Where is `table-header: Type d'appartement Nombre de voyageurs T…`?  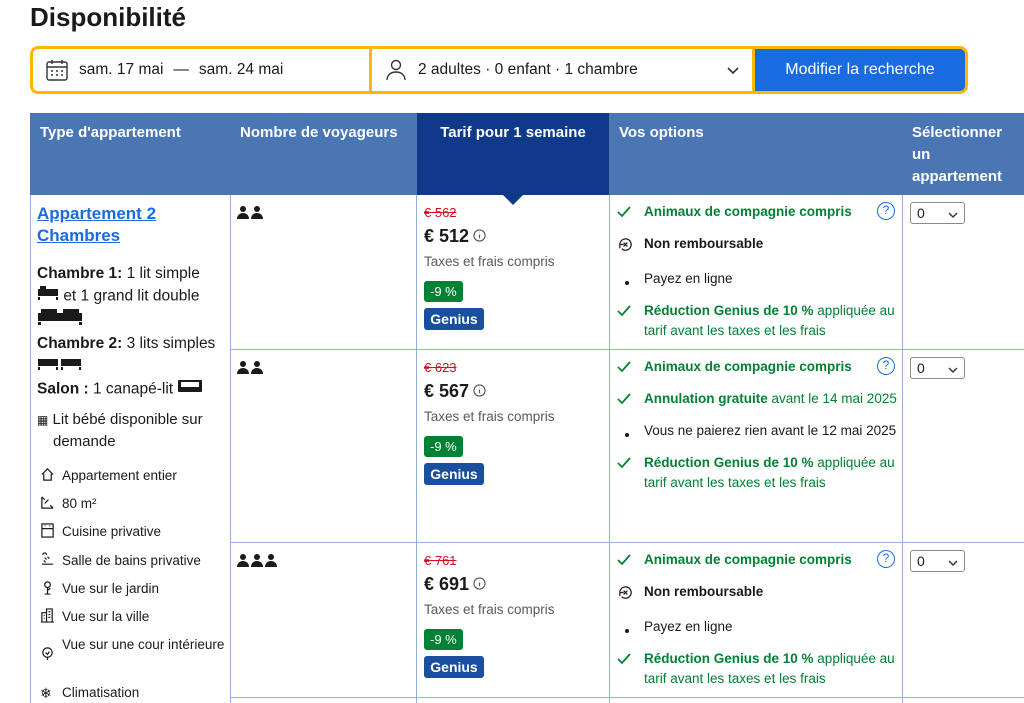 table-header: Type d'appartement Nombre de voyageurs T… is located at coordinates (527, 159).